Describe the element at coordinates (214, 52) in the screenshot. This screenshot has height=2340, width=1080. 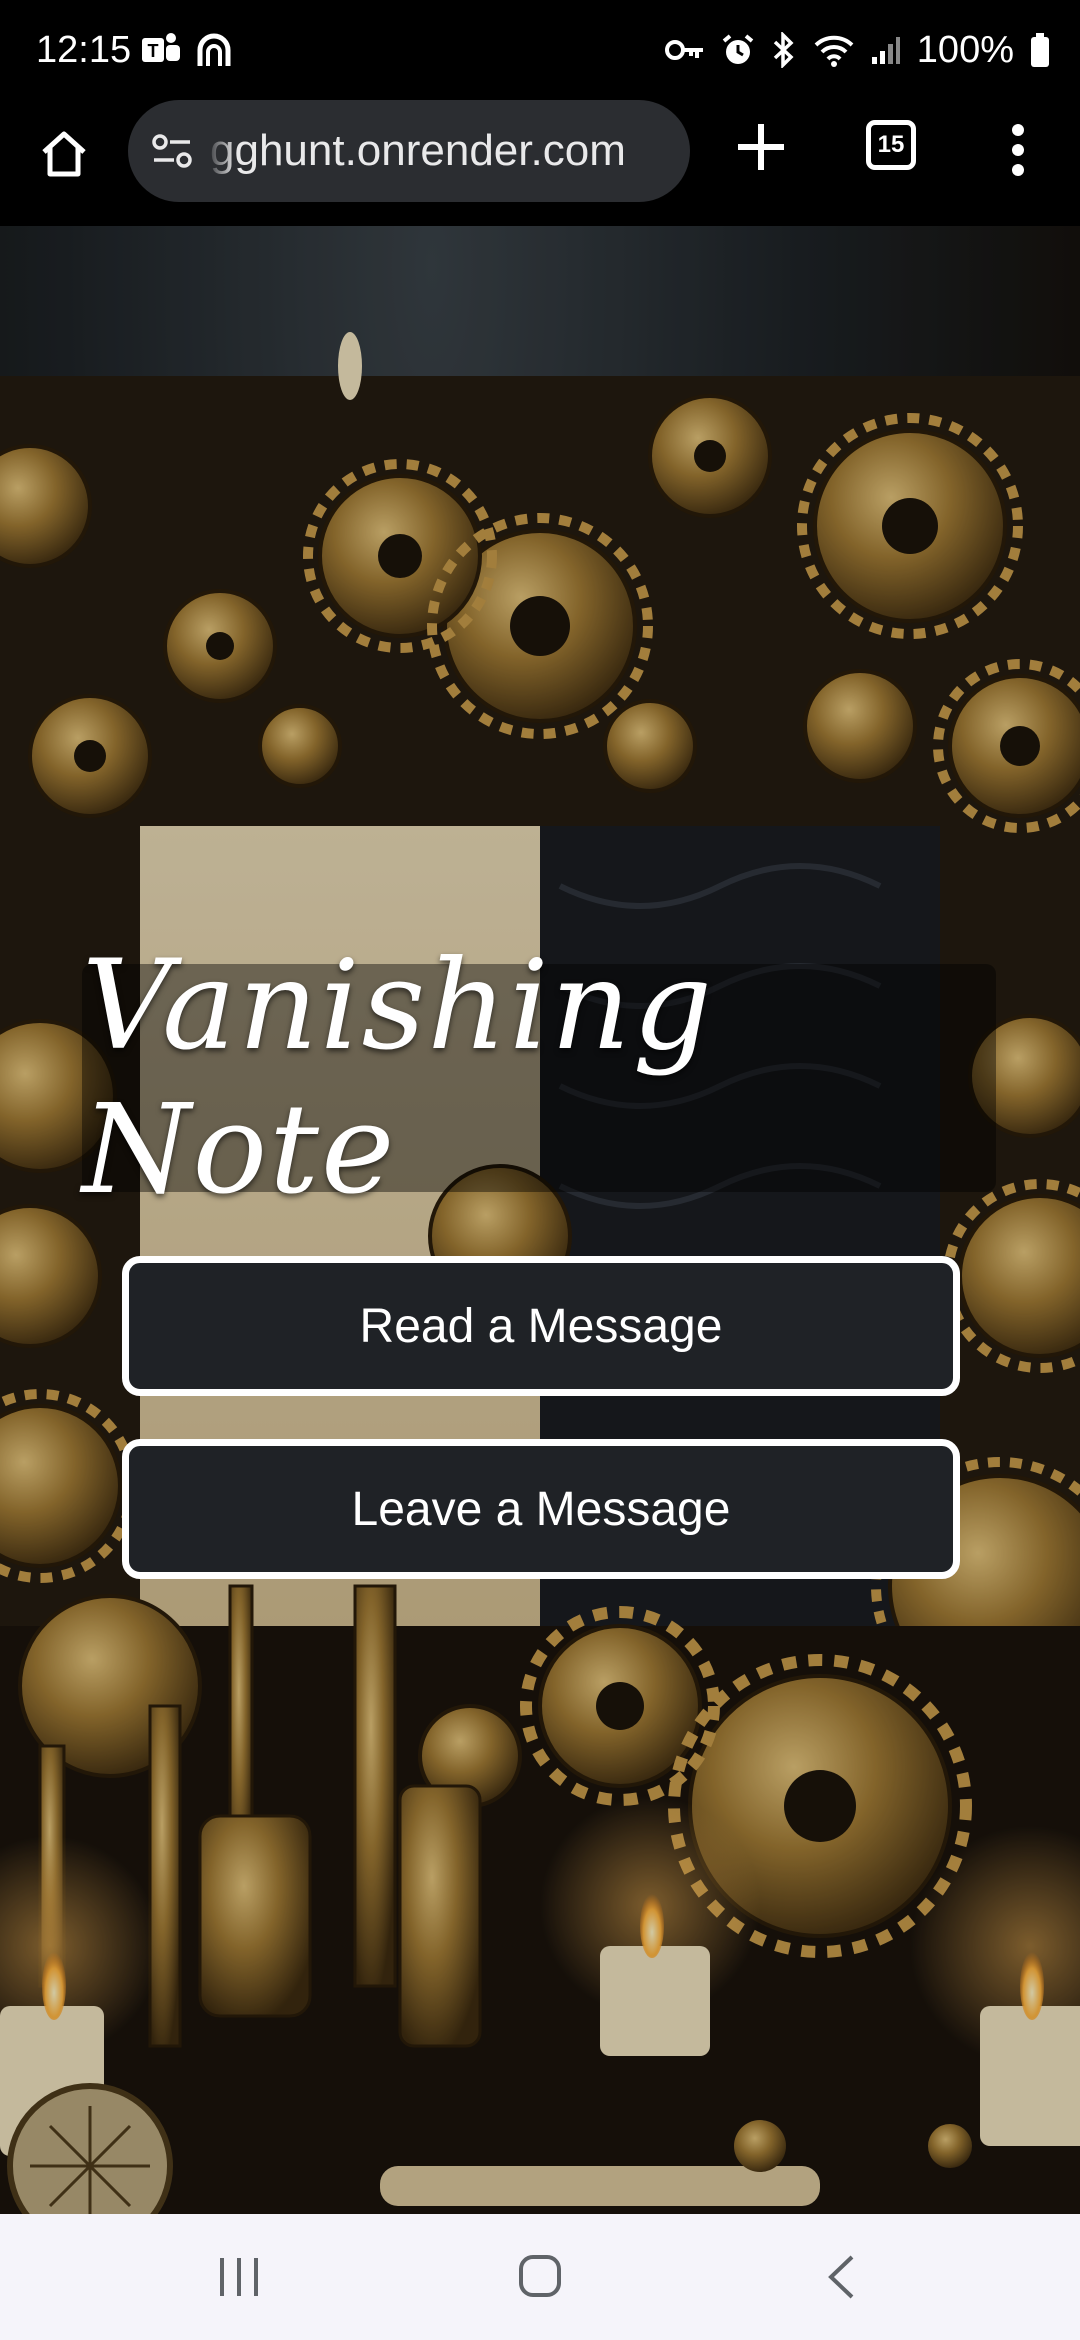
I see `arch-app-icon` at that location.